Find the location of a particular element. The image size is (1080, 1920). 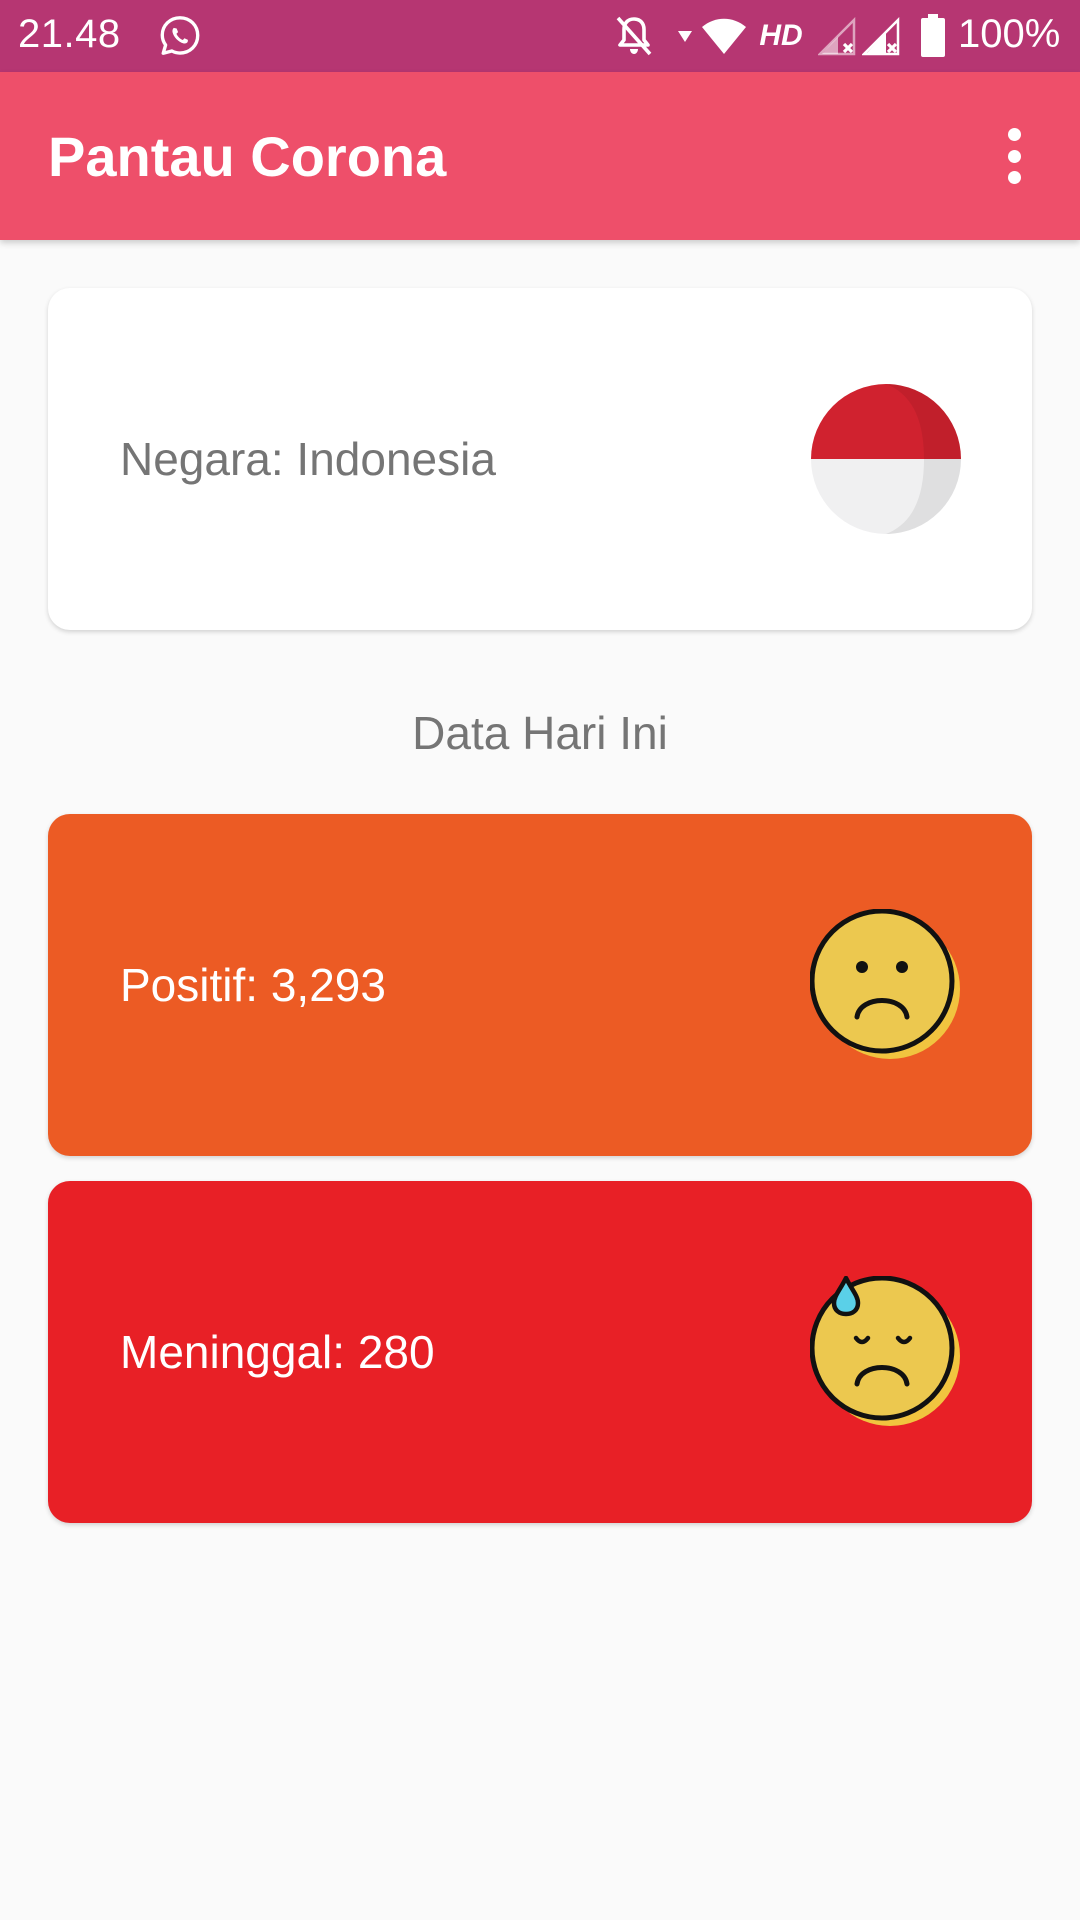

more-options-button is located at coordinates (1014, 156).